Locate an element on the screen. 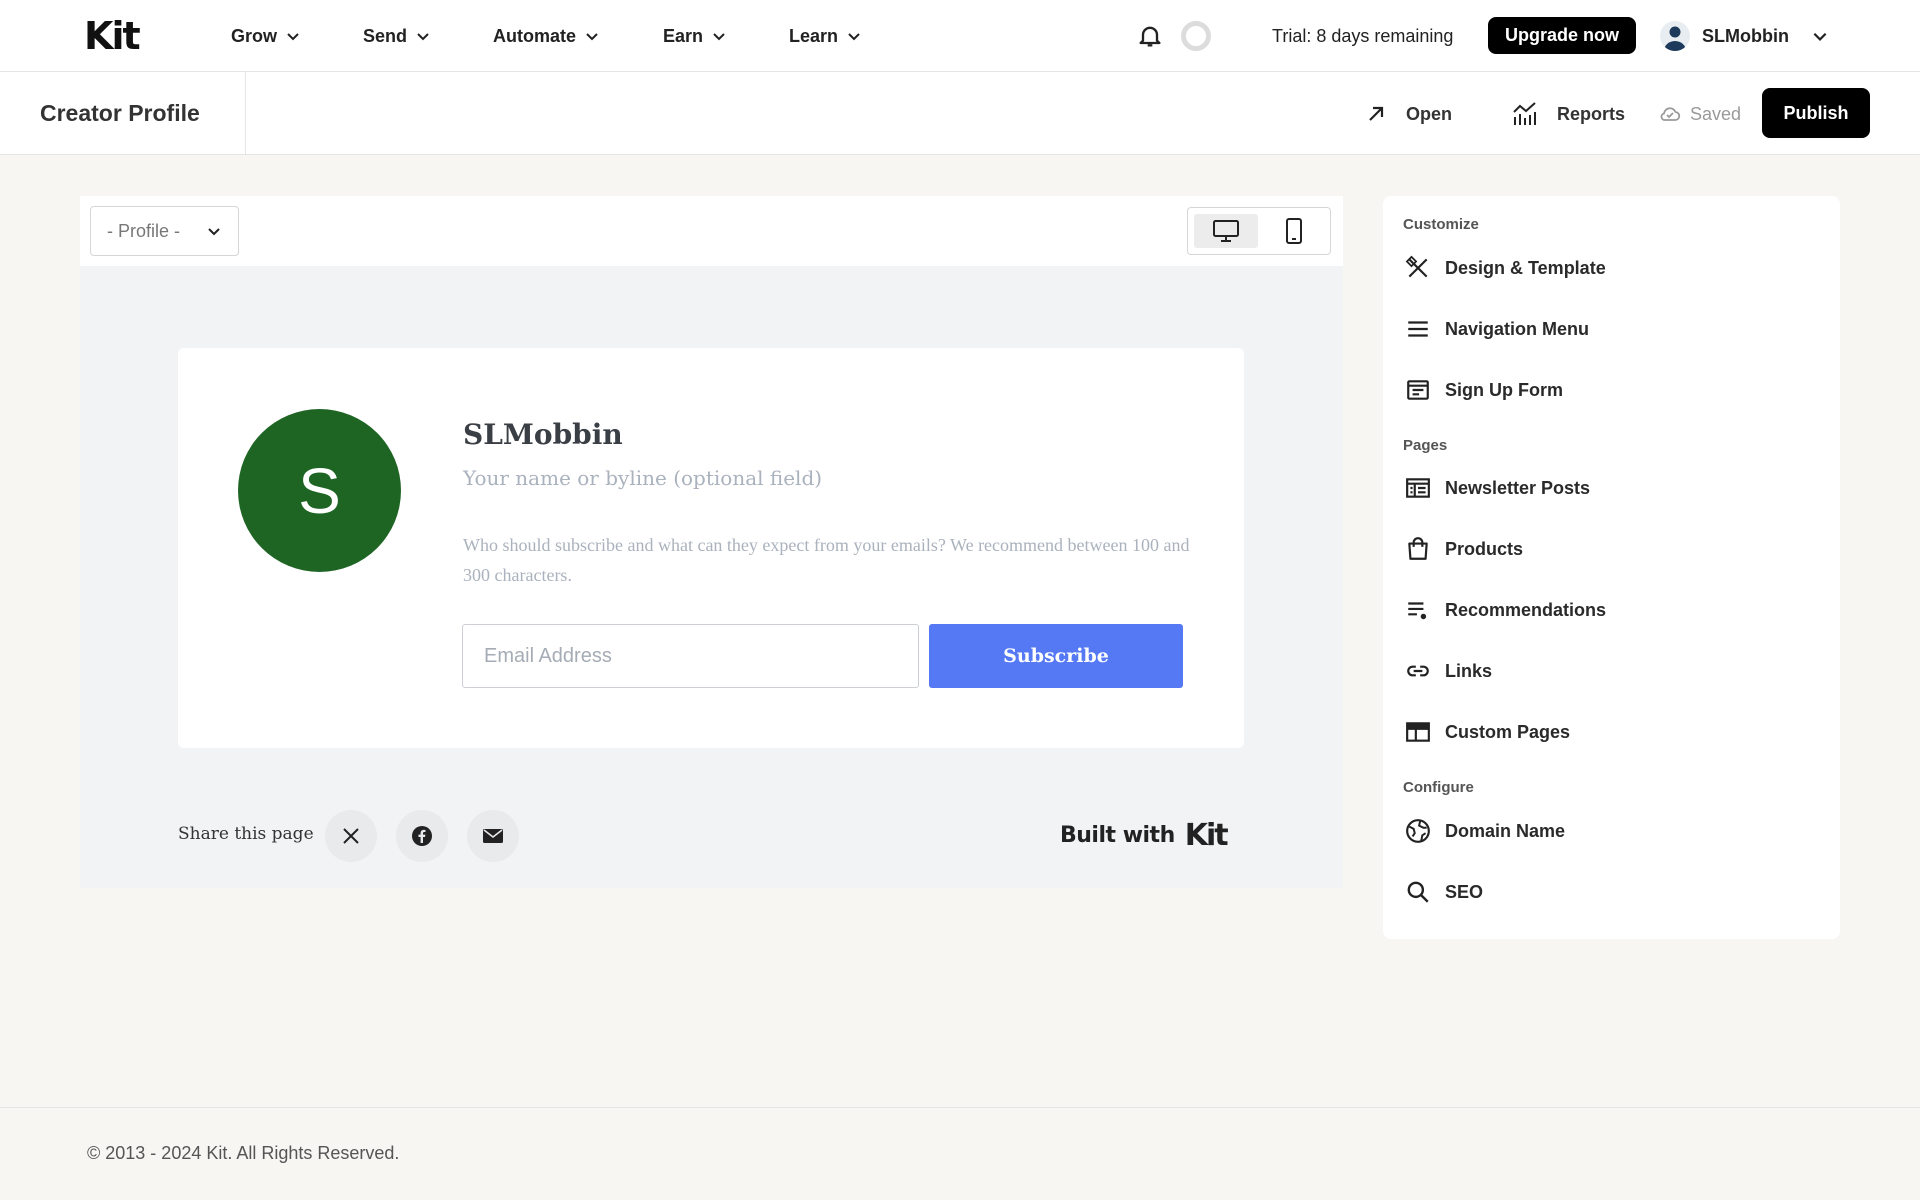 This screenshot has height=1200, width=1920. nav-send-label: Send is located at coordinates (385, 35).